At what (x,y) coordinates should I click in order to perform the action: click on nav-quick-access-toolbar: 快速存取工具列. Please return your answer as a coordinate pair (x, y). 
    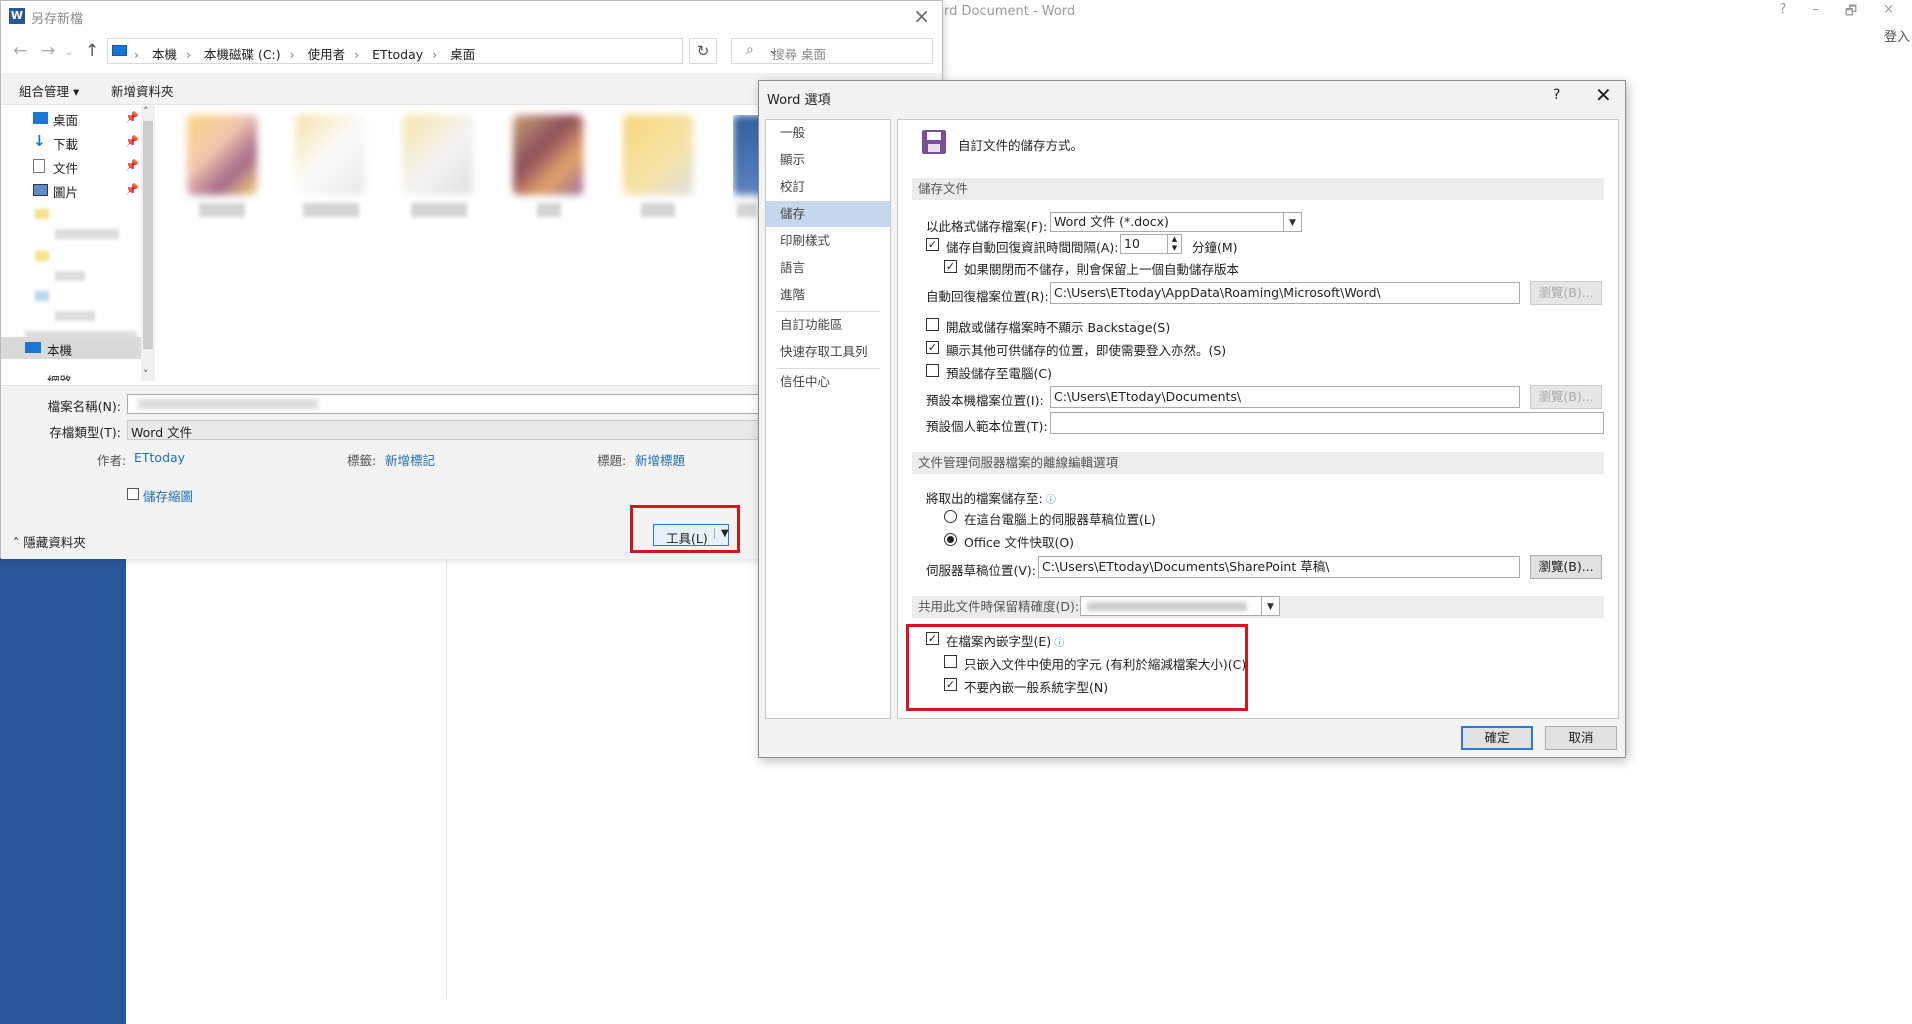
    Looking at the image, I should click on (828, 352).